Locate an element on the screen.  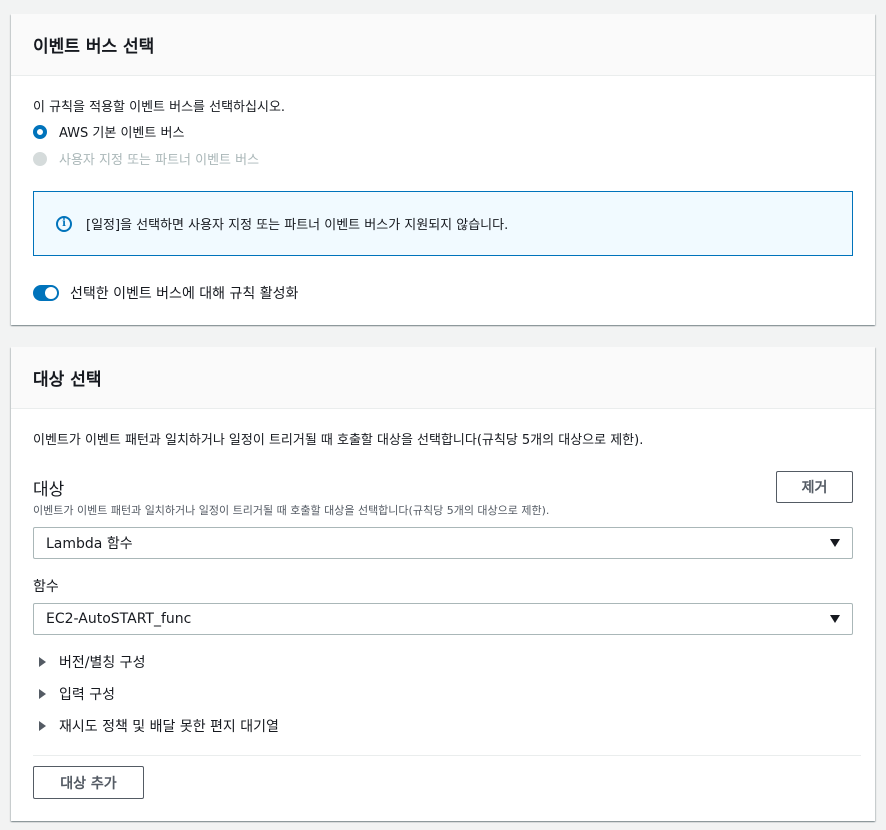
target-type-select: Lambda 함수 is located at coordinates (443, 543).